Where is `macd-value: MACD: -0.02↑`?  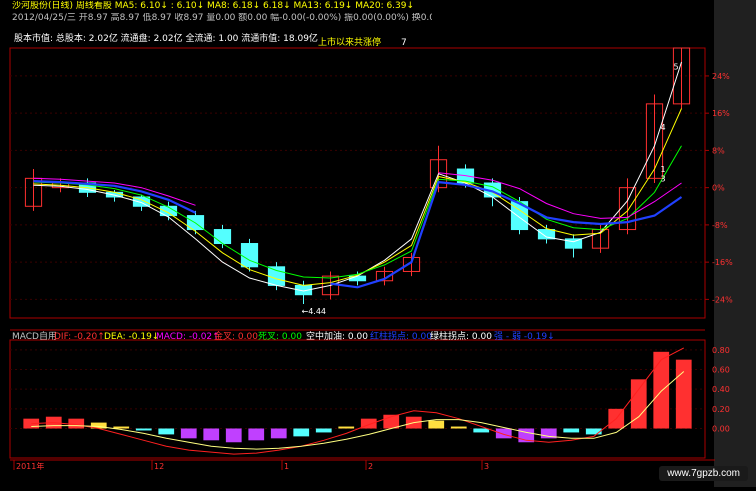 macd-value: MACD: -0.02↑ is located at coordinates (188, 337).